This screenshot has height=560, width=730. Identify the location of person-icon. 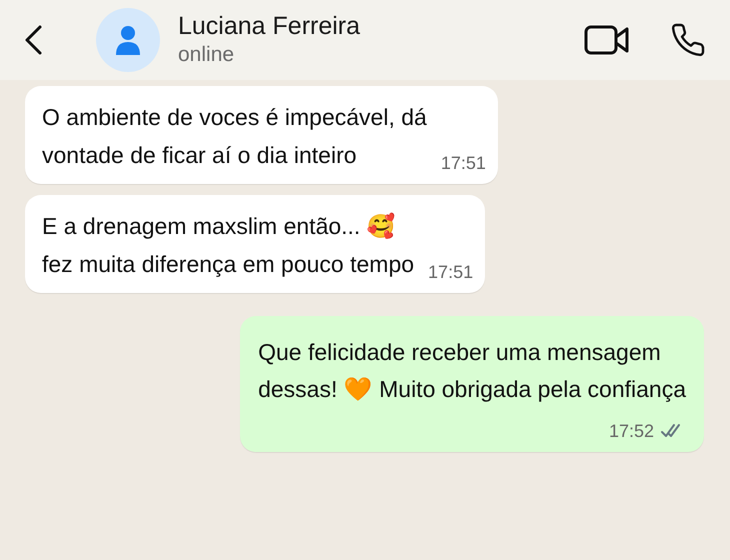
(128, 40).